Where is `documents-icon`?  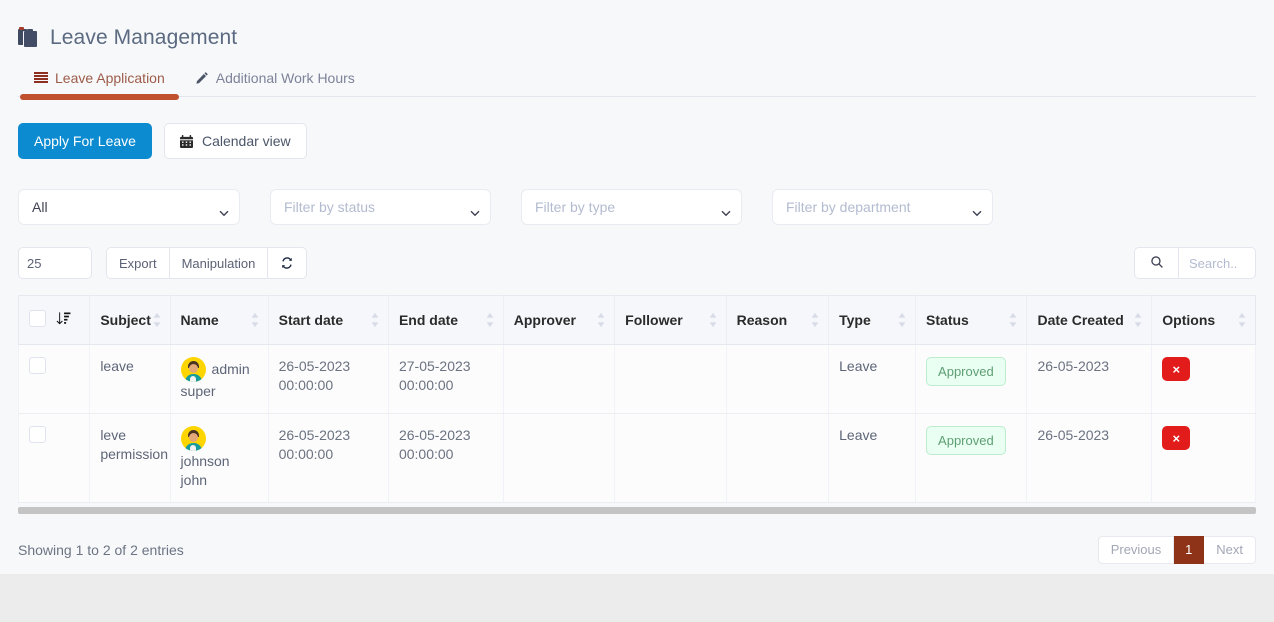
documents-icon is located at coordinates (29, 38).